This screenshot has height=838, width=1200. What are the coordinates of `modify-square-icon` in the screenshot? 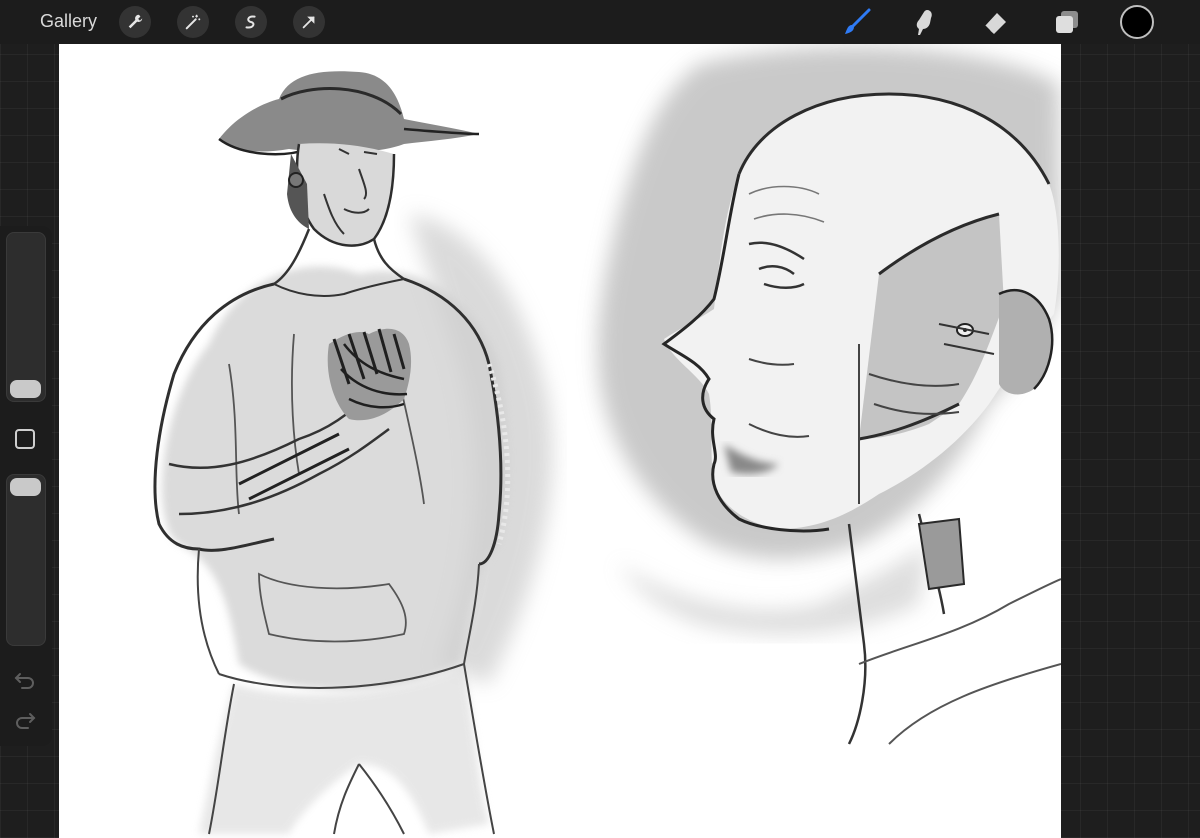 It's located at (25, 439).